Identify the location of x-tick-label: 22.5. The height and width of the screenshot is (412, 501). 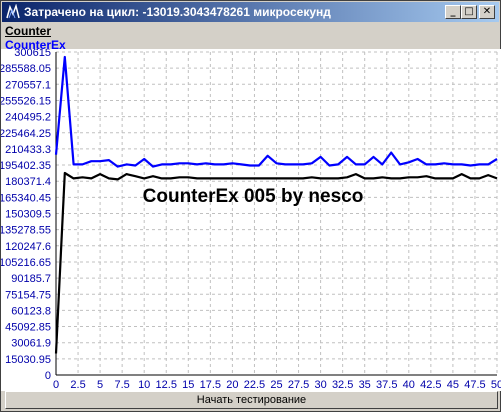
(254, 385).